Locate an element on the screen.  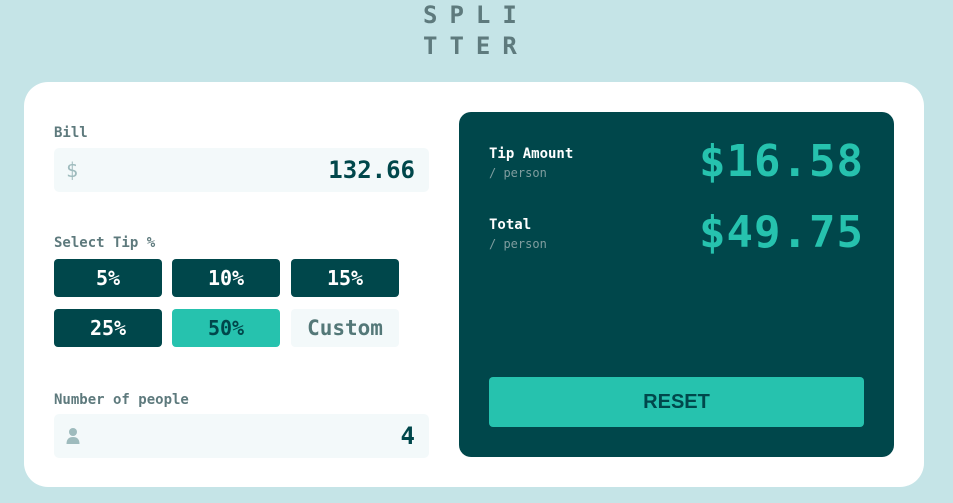
person-icon is located at coordinates (73, 436).